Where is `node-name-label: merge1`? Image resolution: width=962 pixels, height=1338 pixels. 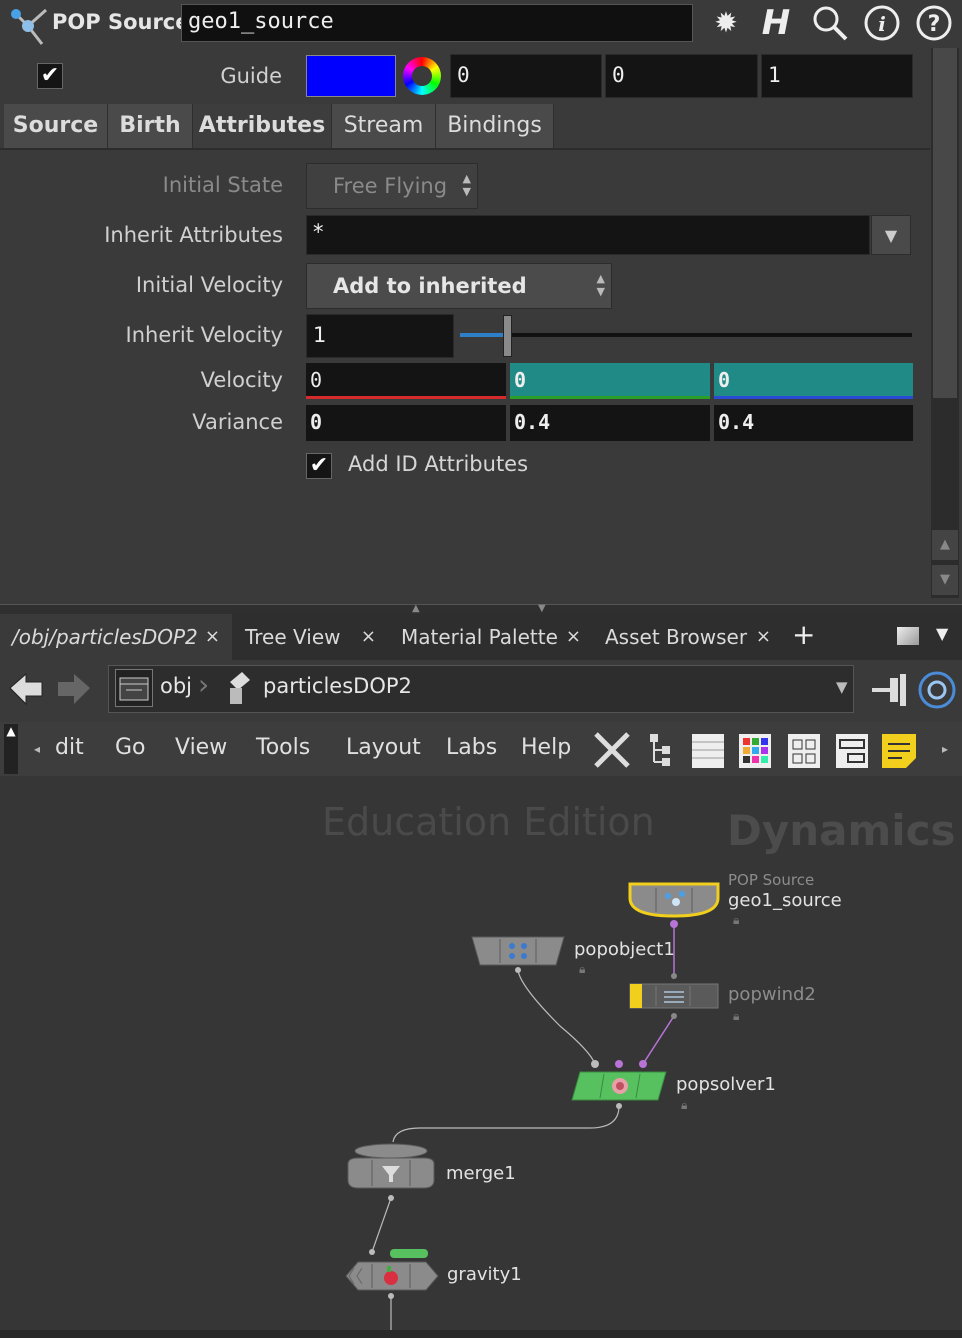 node-name-label: merge1 is located at coordinates (481, 1173).